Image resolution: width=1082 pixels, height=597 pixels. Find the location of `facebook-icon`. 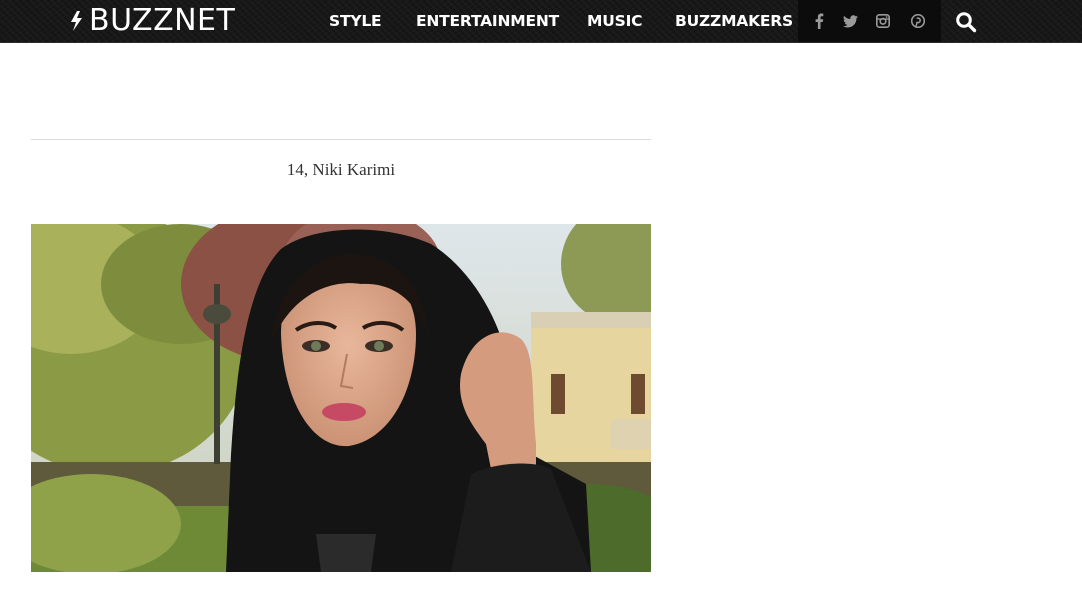

facebook-icon is located at coordinates (819, 21).